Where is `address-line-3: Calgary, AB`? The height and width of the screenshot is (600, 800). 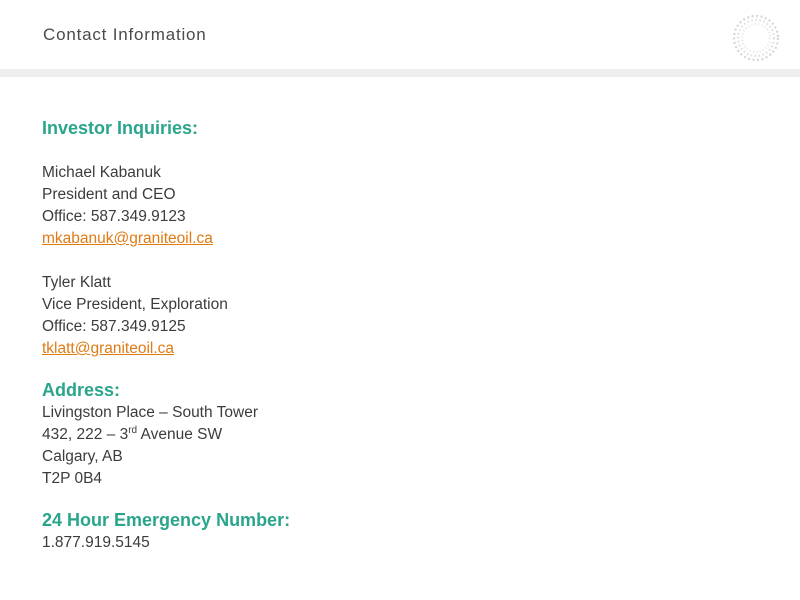
address-line-3: Calgary, AB is located at coordinates (82, 456).